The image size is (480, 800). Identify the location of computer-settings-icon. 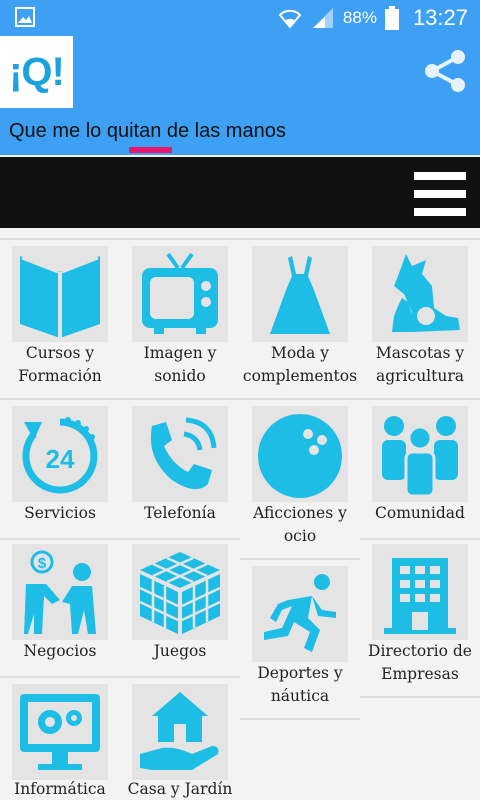
(60, 732).